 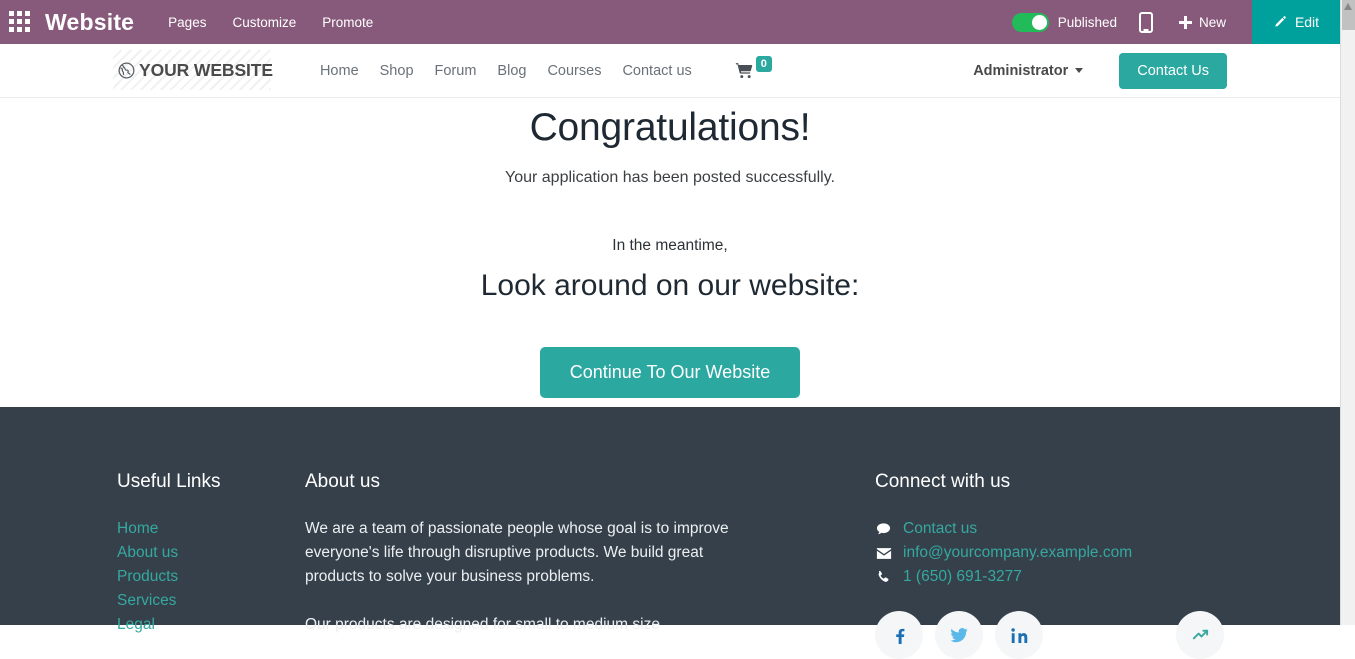 I want to click on nav-item-shop: Shop, so click(x=397, y=71).